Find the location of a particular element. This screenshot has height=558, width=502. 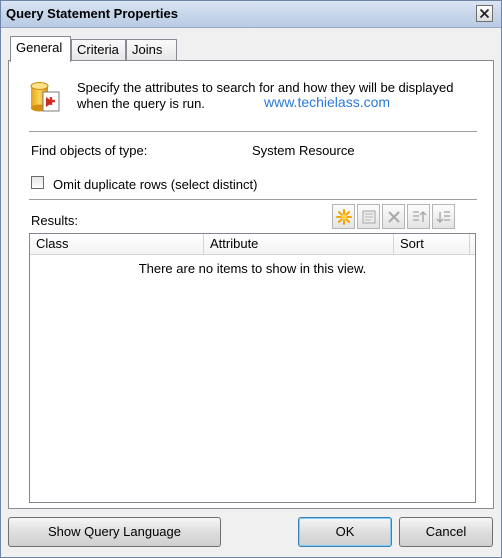

close-button is located at coordinates (484, 13).